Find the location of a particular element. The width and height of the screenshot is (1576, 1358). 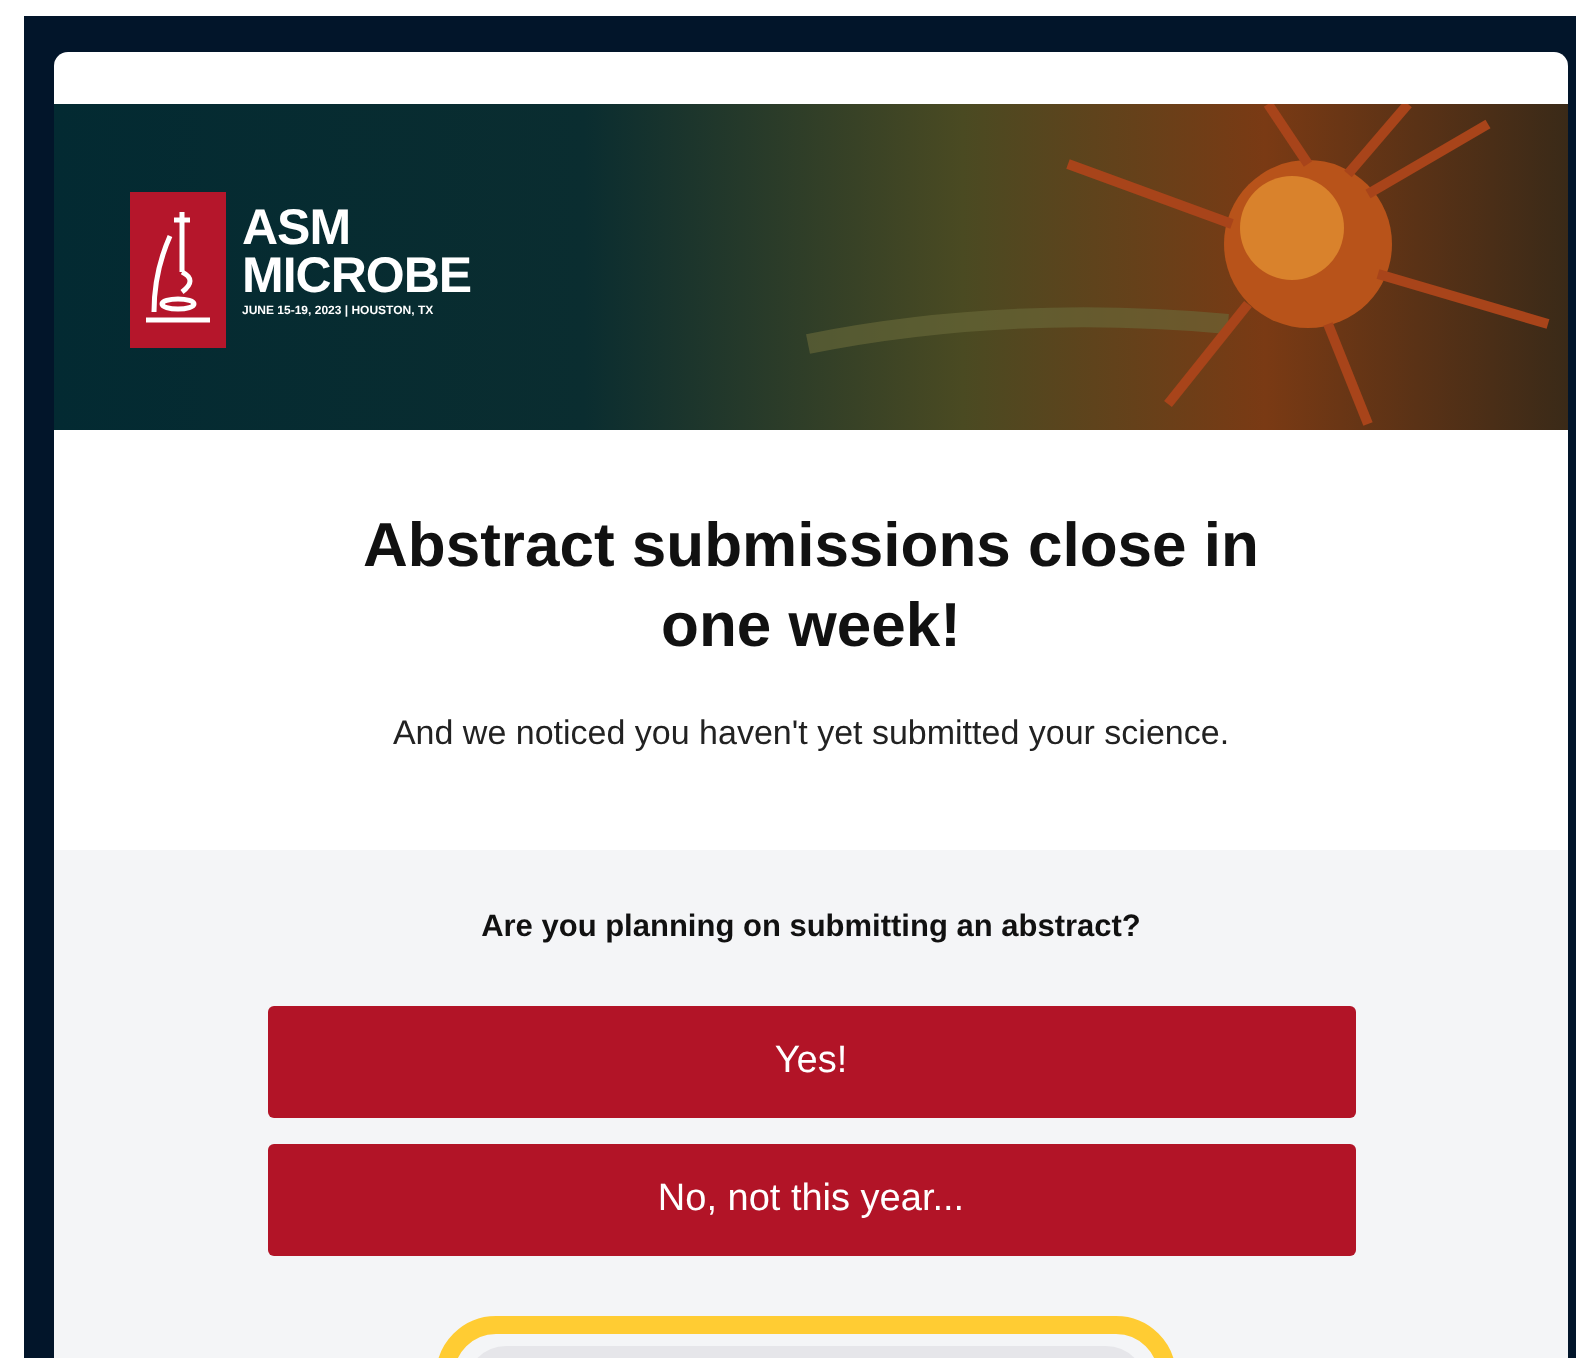

logo-text: ASM is located at coordinates (297, 228).